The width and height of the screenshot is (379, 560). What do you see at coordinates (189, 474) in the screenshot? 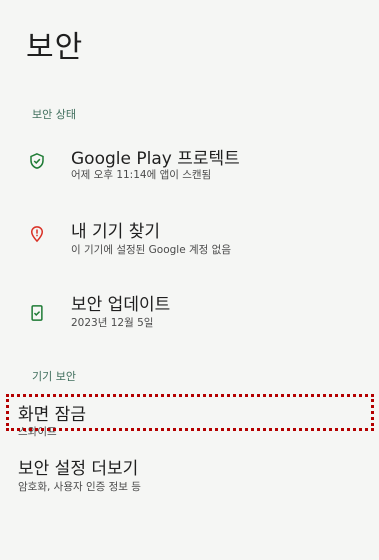
I see `more-security-settings-item: 보안 설정 더보기 암호화, 사용자 인증 정보 등` at bounding box center [189, 474].